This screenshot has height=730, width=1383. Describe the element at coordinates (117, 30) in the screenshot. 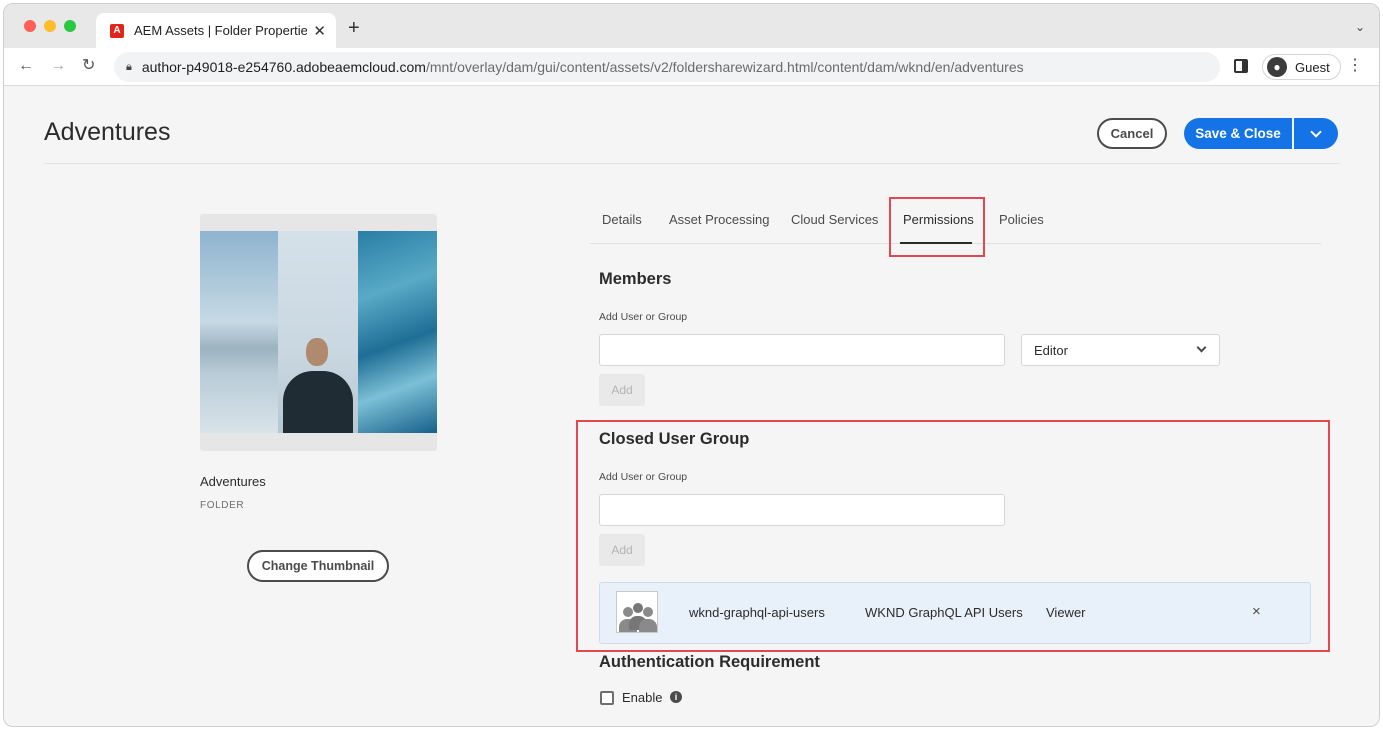

I see `adobe-favicon-icon: A` at that location.